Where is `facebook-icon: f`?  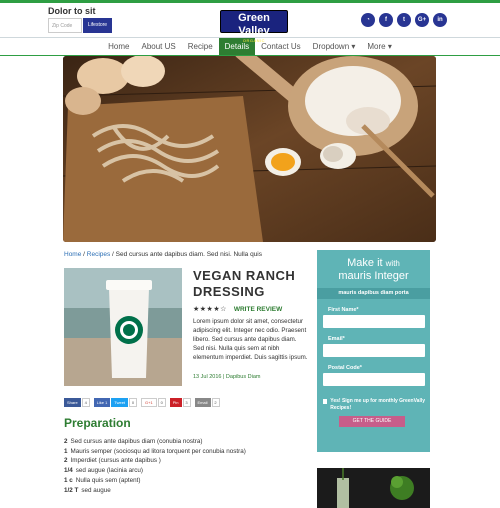 facebook-icon: f is located at coordinates (386, 20).